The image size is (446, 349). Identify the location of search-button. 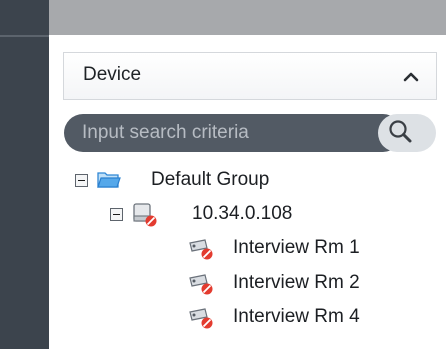
(407, 133).